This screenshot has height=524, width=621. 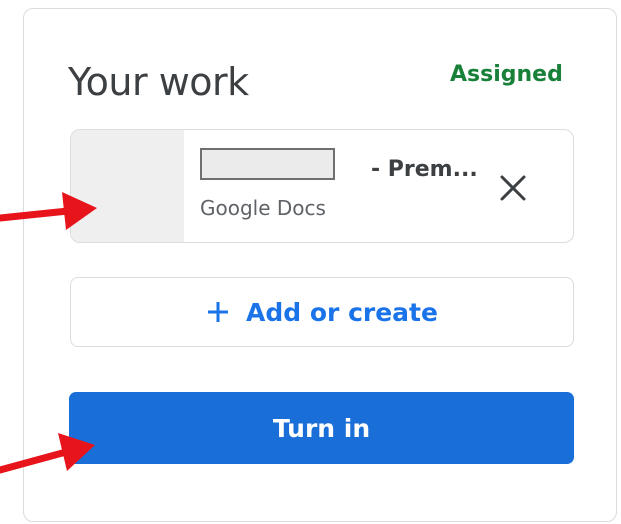 I want to click on add-or-create-label: Add or create, so click(x=342, y=312).